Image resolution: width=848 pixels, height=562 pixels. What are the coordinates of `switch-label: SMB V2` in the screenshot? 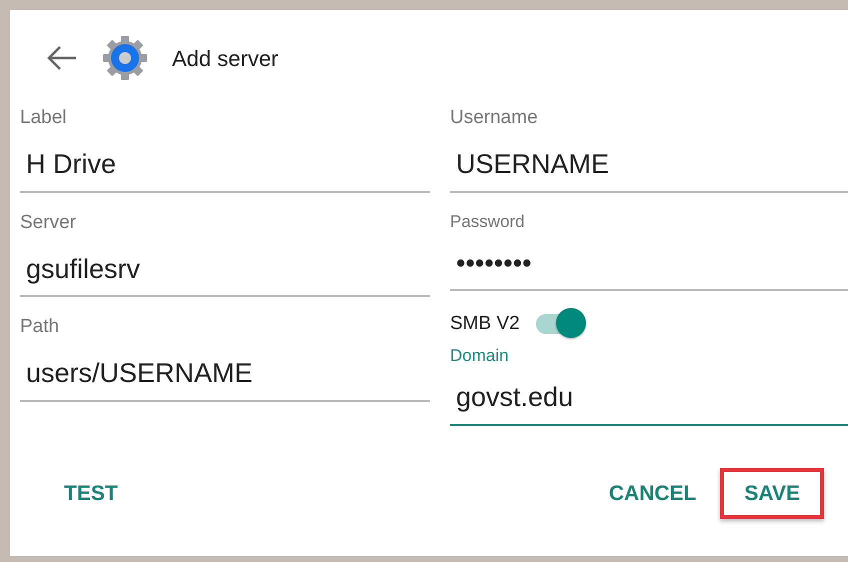 It's located at (485, 324).